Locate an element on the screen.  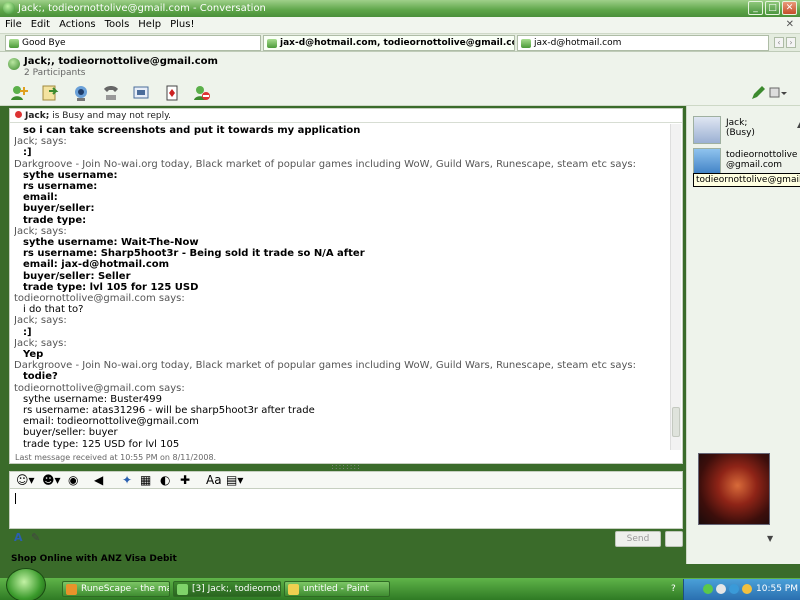
call-button is located at coordinates (111, 93).